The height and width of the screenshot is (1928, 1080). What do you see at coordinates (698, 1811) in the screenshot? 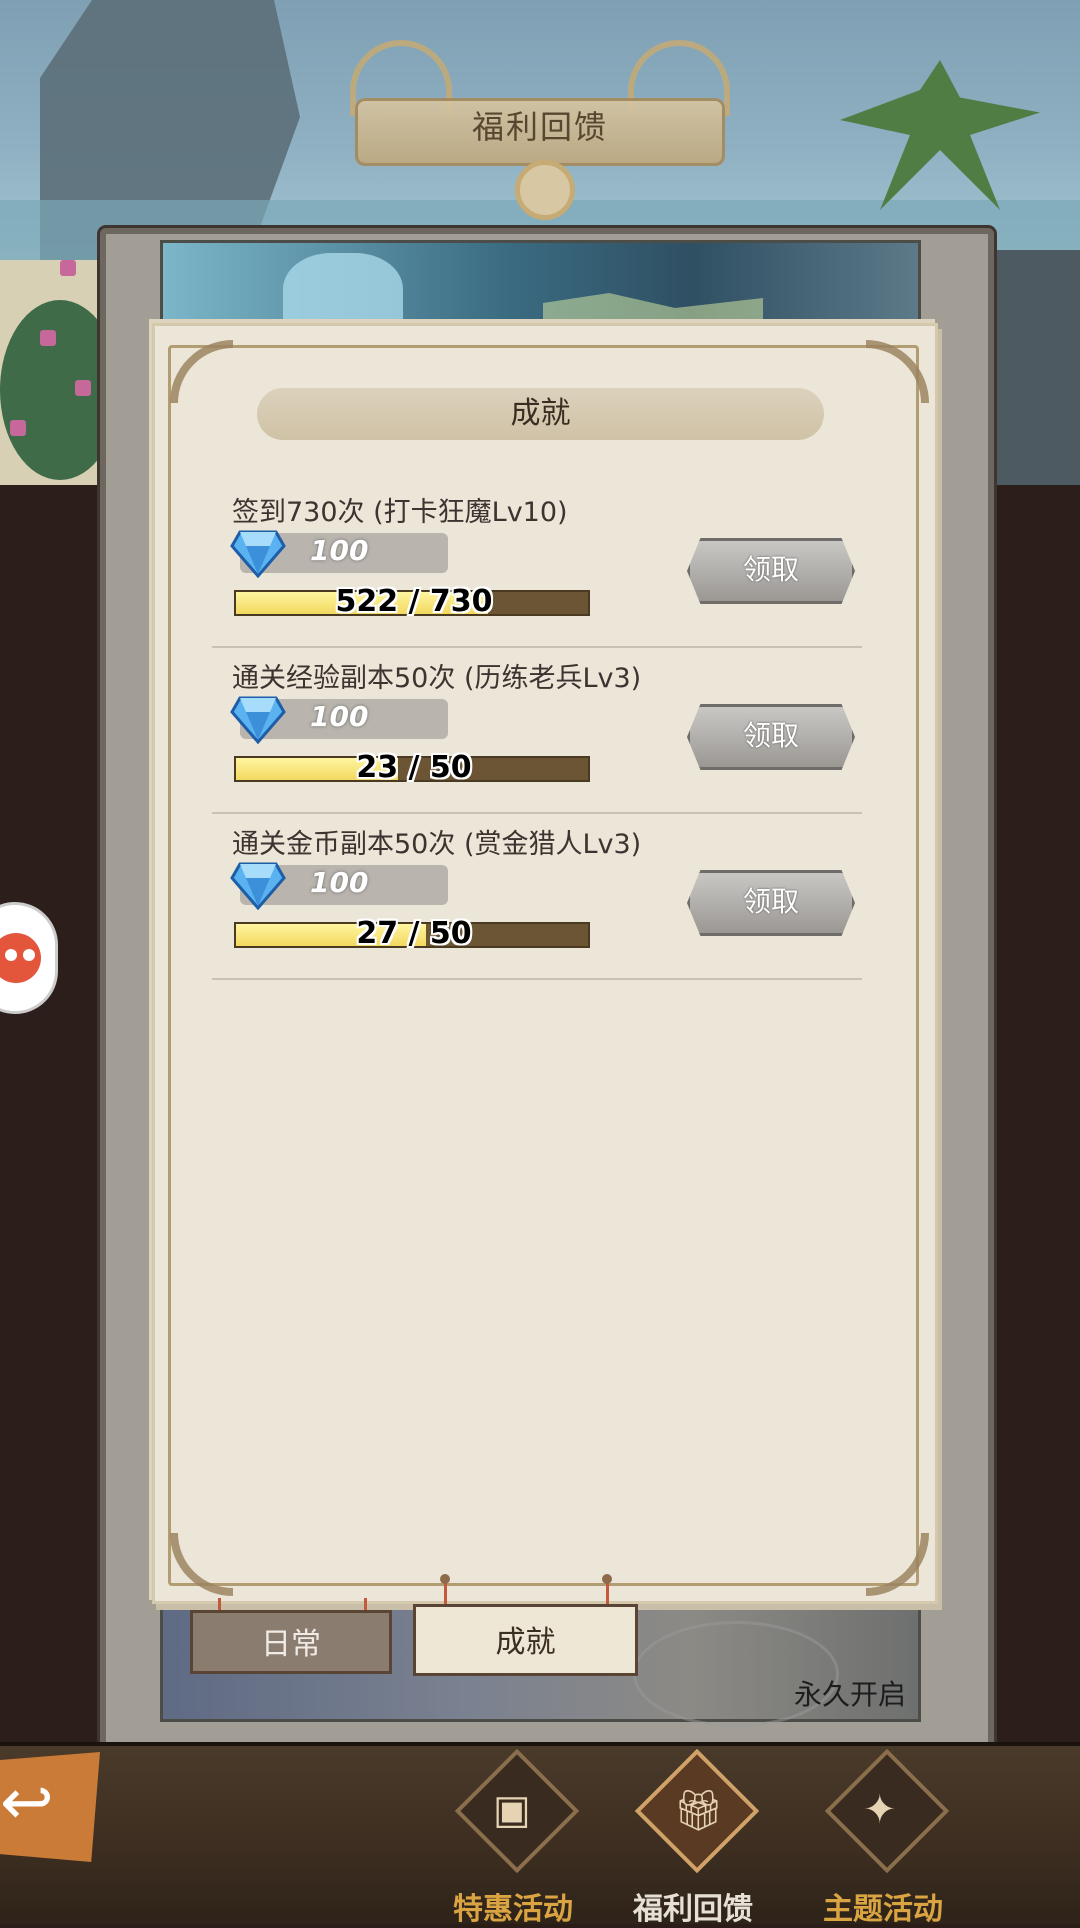
I see `gift-box-icon: 🎁︎` at bounding box center [698, 1811].